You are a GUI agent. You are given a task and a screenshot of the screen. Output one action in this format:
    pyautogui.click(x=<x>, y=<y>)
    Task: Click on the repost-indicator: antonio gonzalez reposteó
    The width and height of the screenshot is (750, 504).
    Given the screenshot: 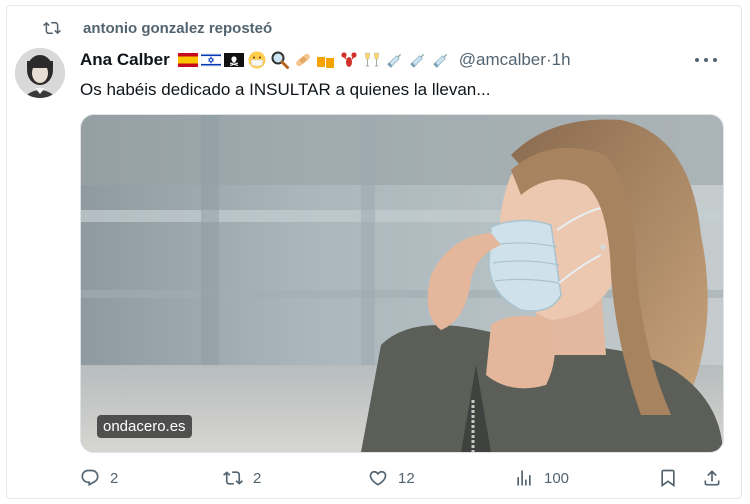 What is the action you would take?
    pyautogui.click(x=157, y=28)
    